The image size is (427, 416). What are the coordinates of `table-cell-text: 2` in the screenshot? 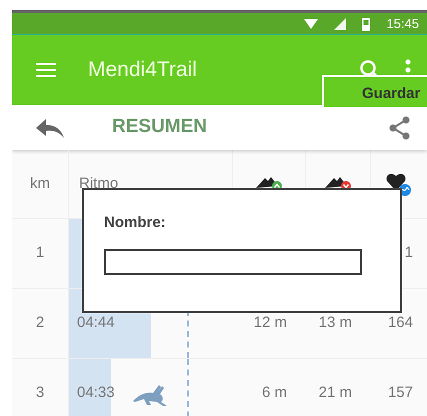 It's located at (40, 323).